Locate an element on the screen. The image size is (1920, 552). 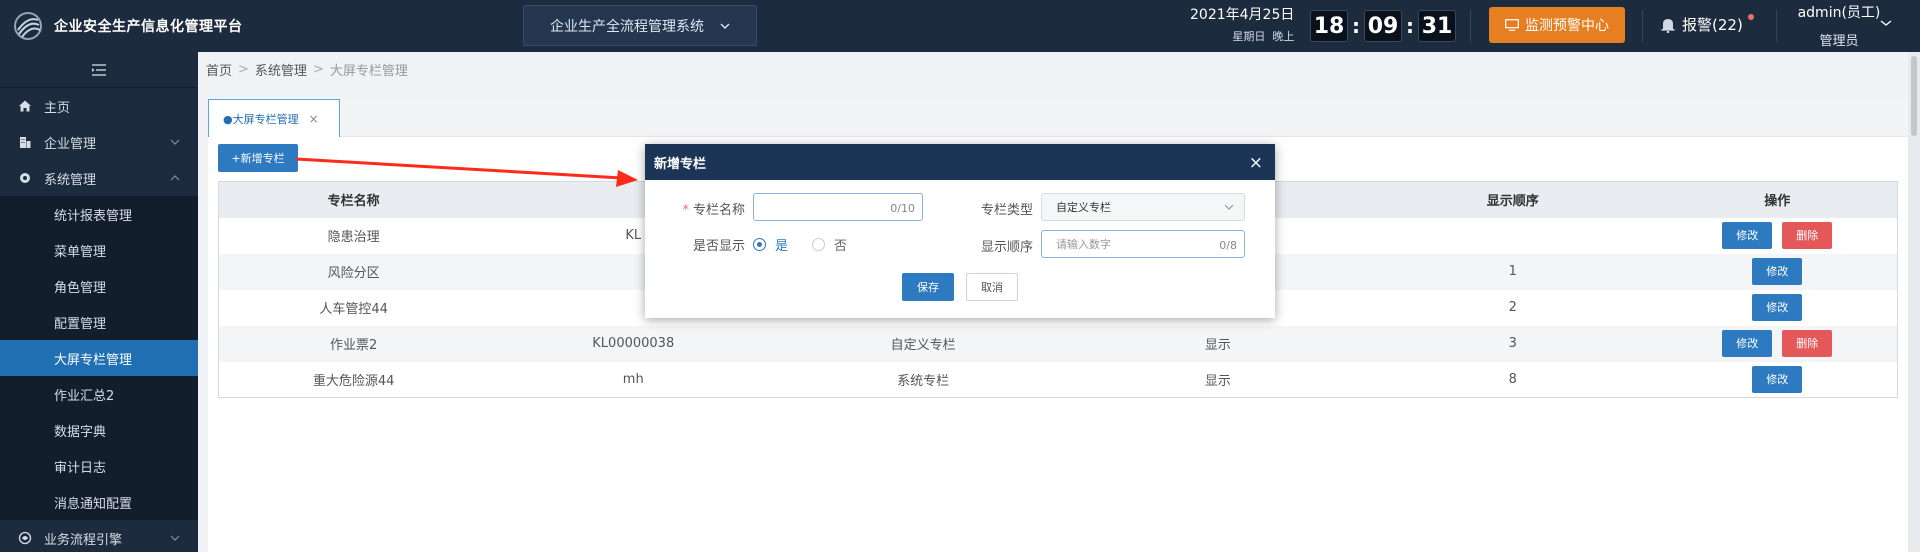
sidebar-item-label: 业务流程引擎 is located at coordinates (83, 540).